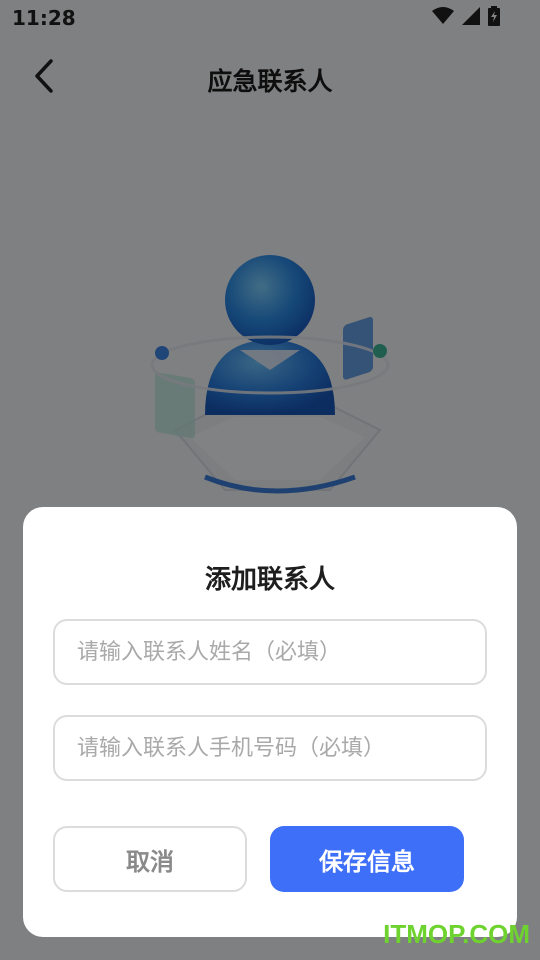 The image size is (540, 960). I want to click on contact-phone-input, so click(270, 748).